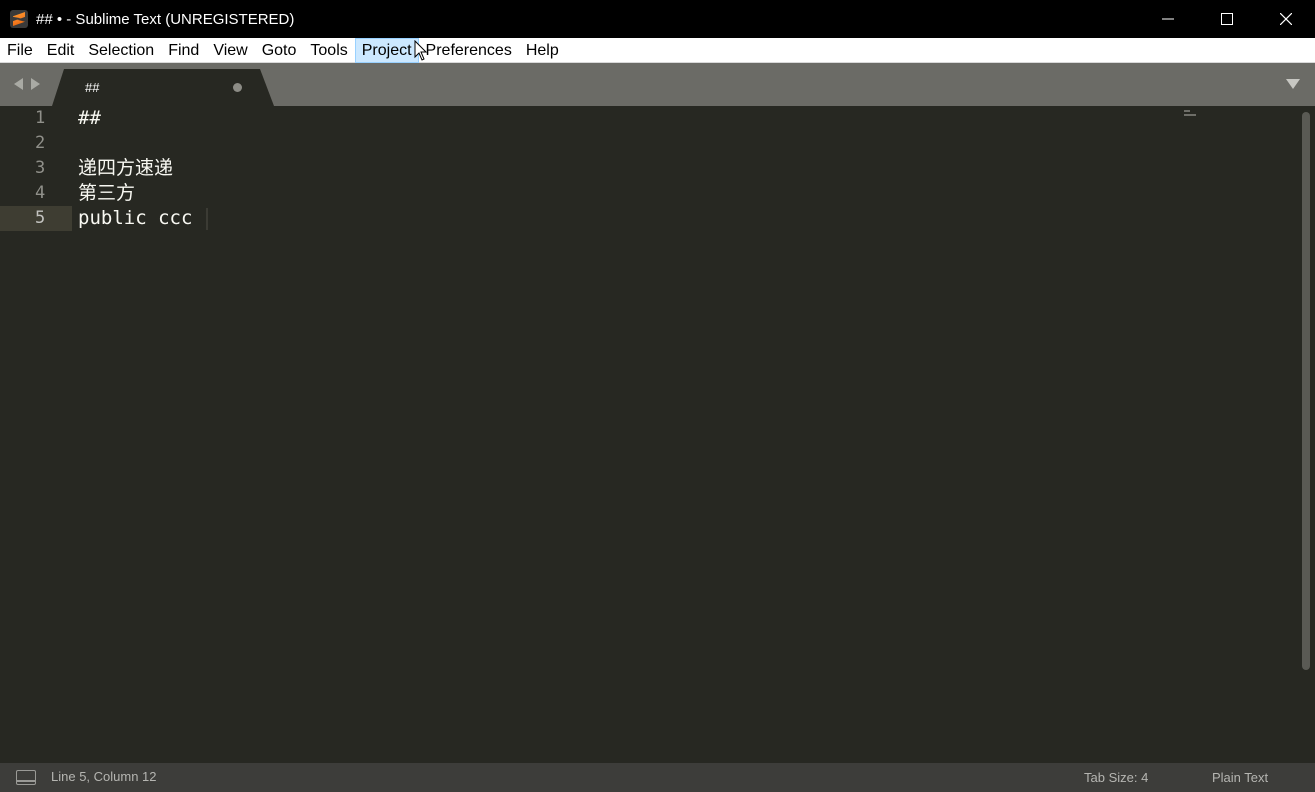 This screenshot has width=1315, height=792. What do you see at coordinates (1116, 777) in the screenshot?
I see `tab-size-indicator: Tab Size: 4` at bounding box center [1116, 777].